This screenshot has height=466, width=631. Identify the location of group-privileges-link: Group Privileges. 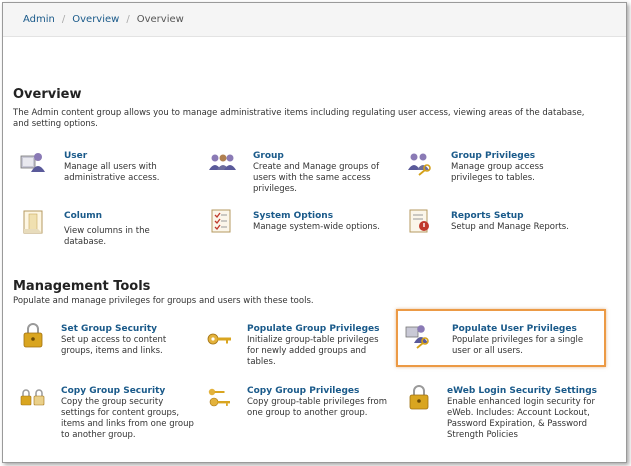
(493, 156).